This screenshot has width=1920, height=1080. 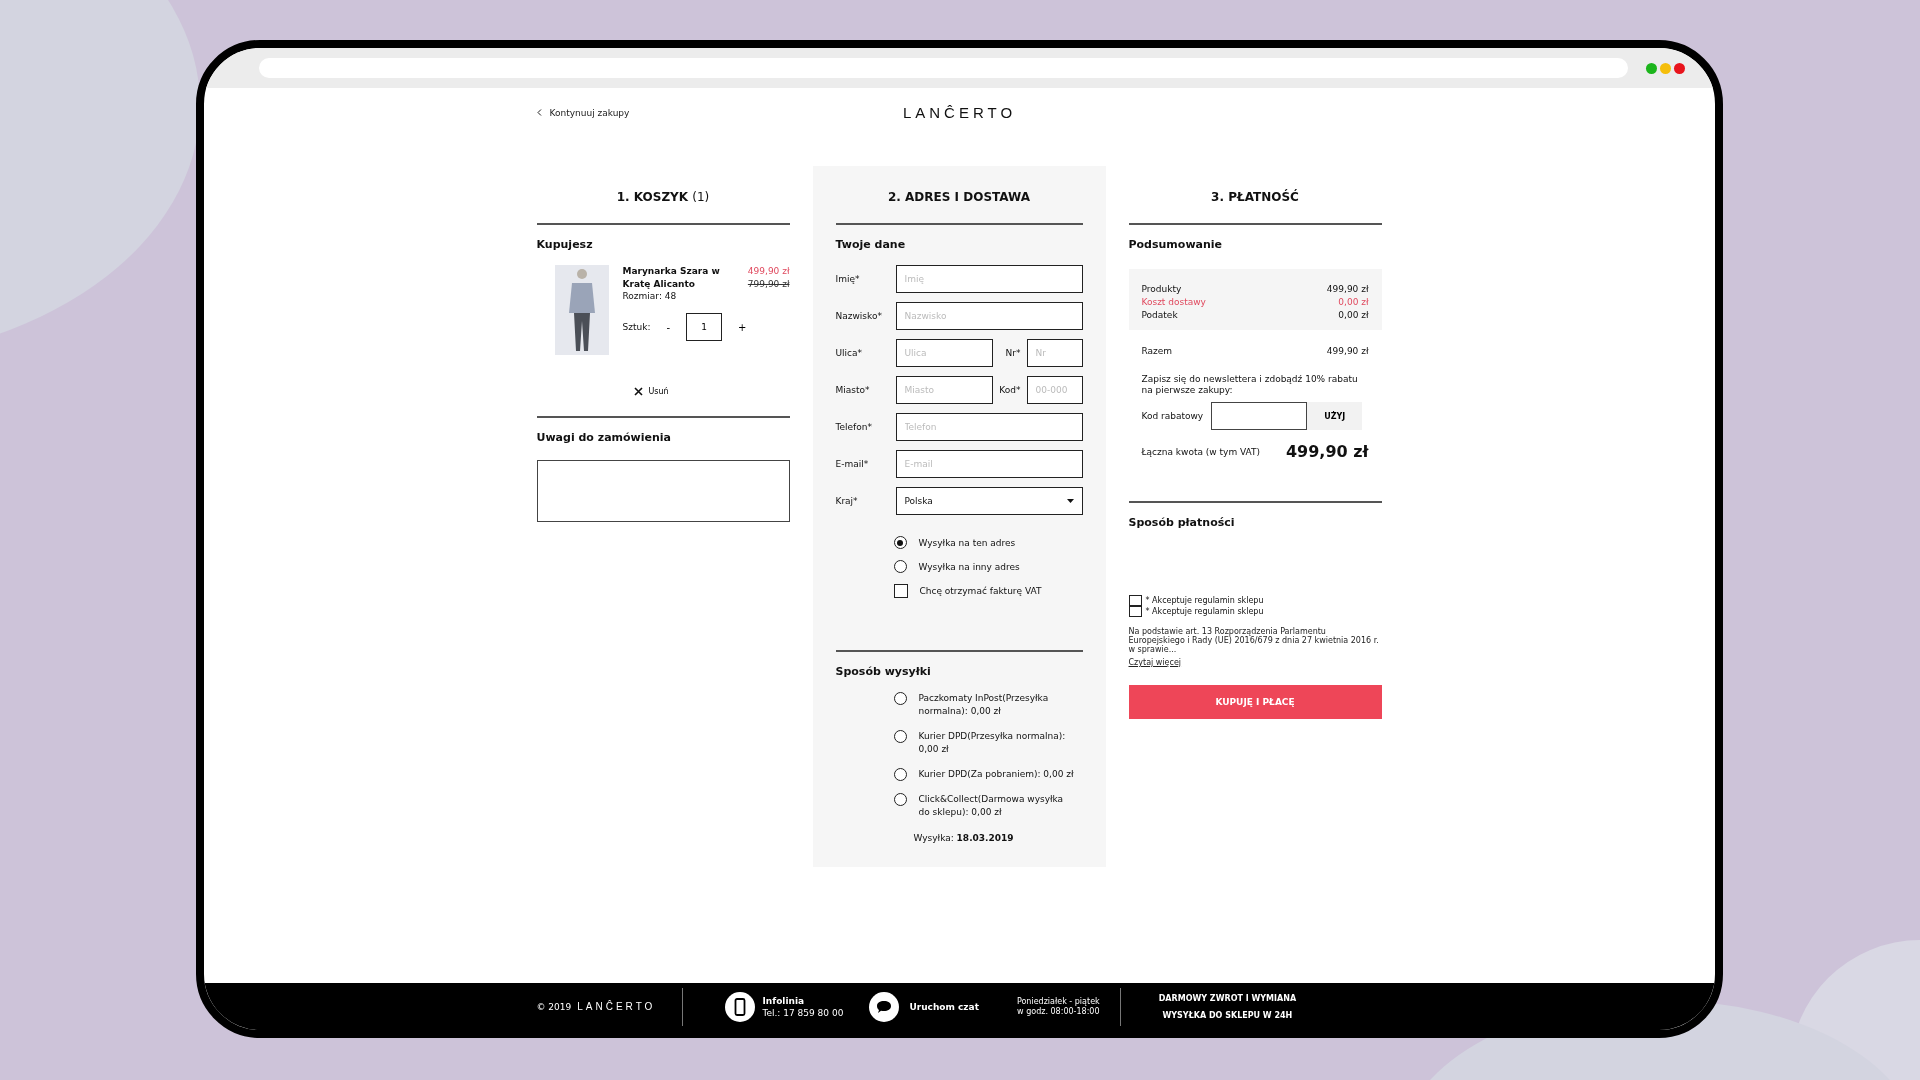 What do you see at coordinates (742, 327) in the screenshot?
I see `increase-button: +` at bounding box center [742, 327].